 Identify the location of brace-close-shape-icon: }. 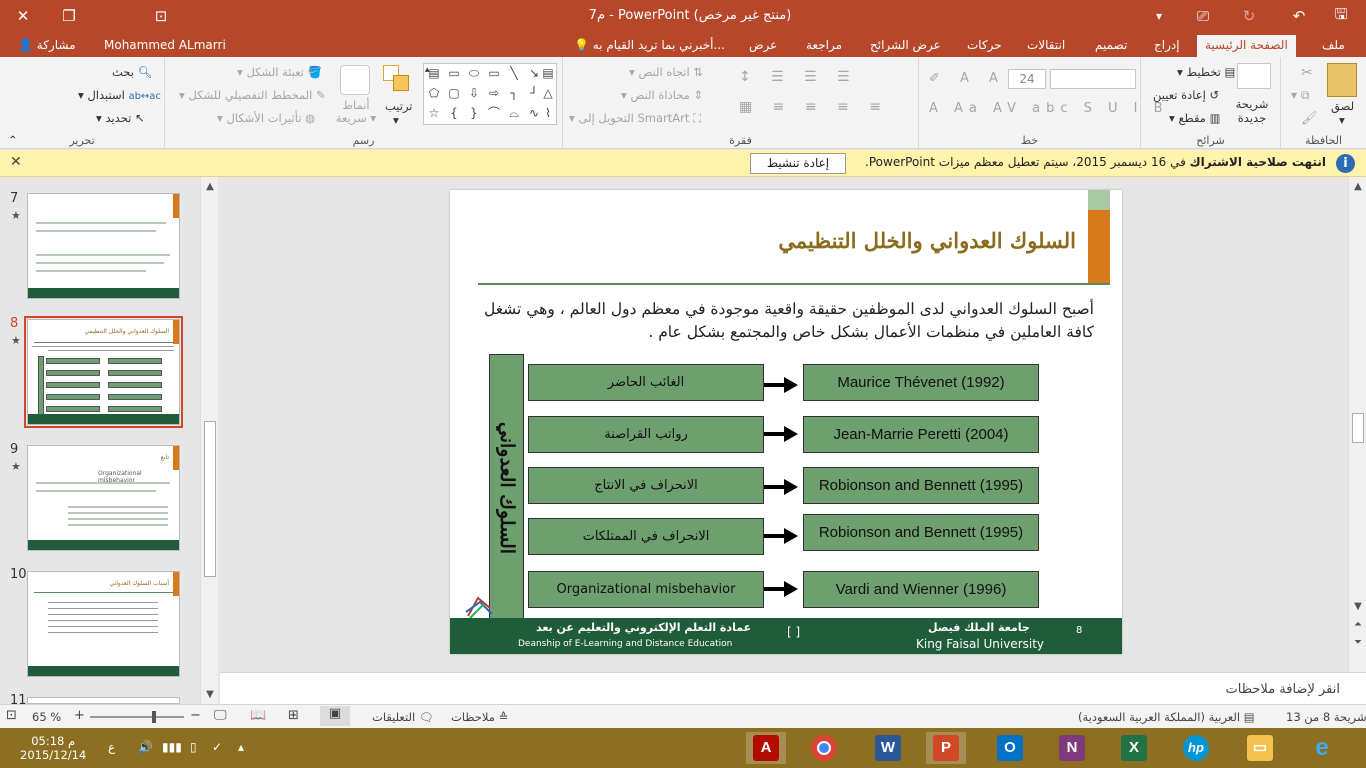
(474, 113).